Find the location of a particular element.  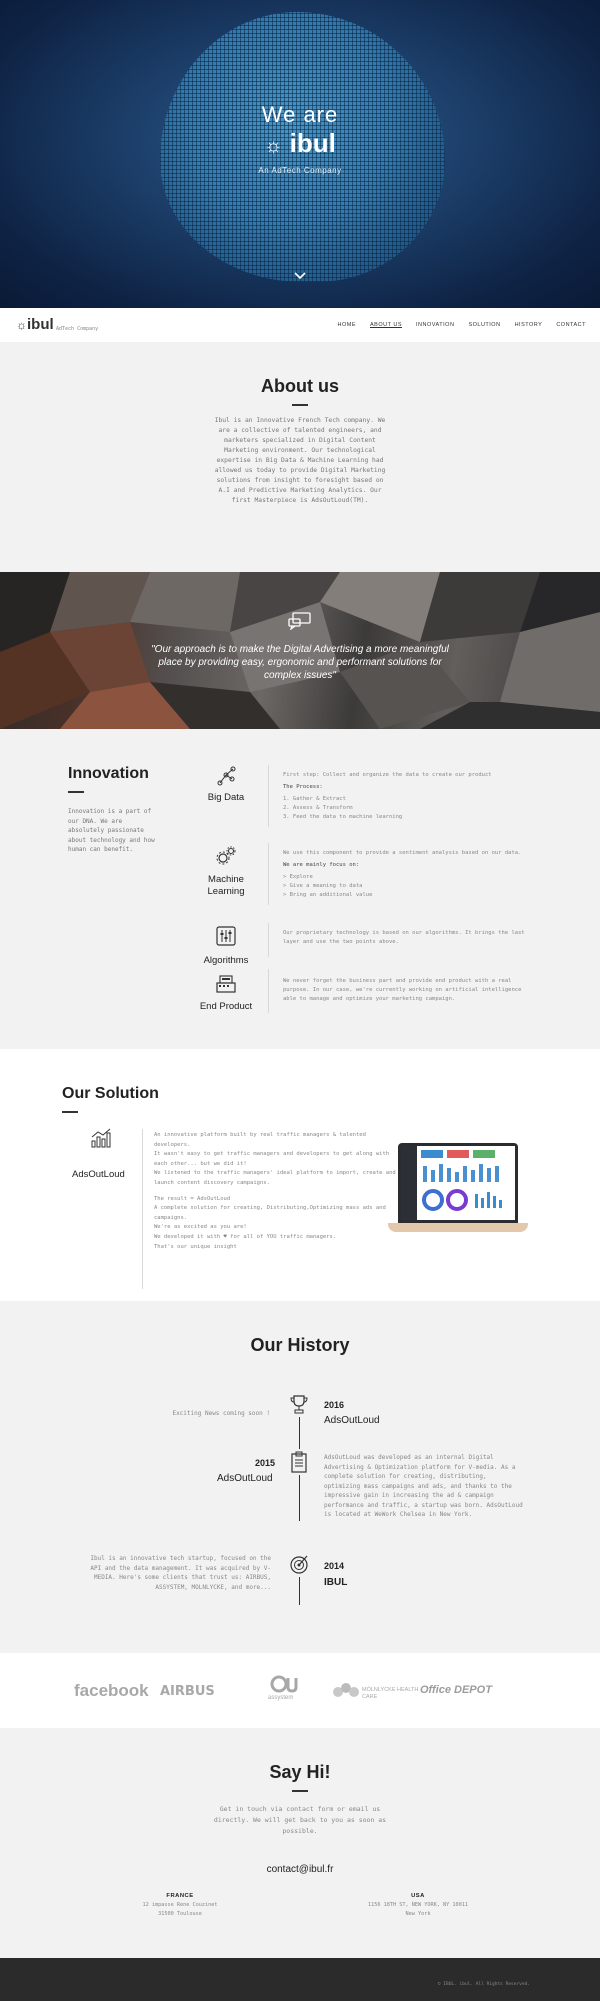

solution-line: The result = AdsOutLoud is located at coordinates (192, 1198).